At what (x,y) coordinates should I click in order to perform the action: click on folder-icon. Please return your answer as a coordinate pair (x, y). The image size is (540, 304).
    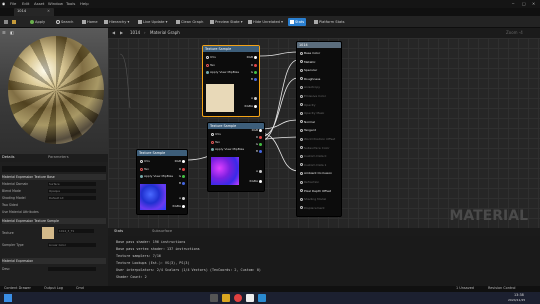
    Looking at the image, I should click on (226, 298).